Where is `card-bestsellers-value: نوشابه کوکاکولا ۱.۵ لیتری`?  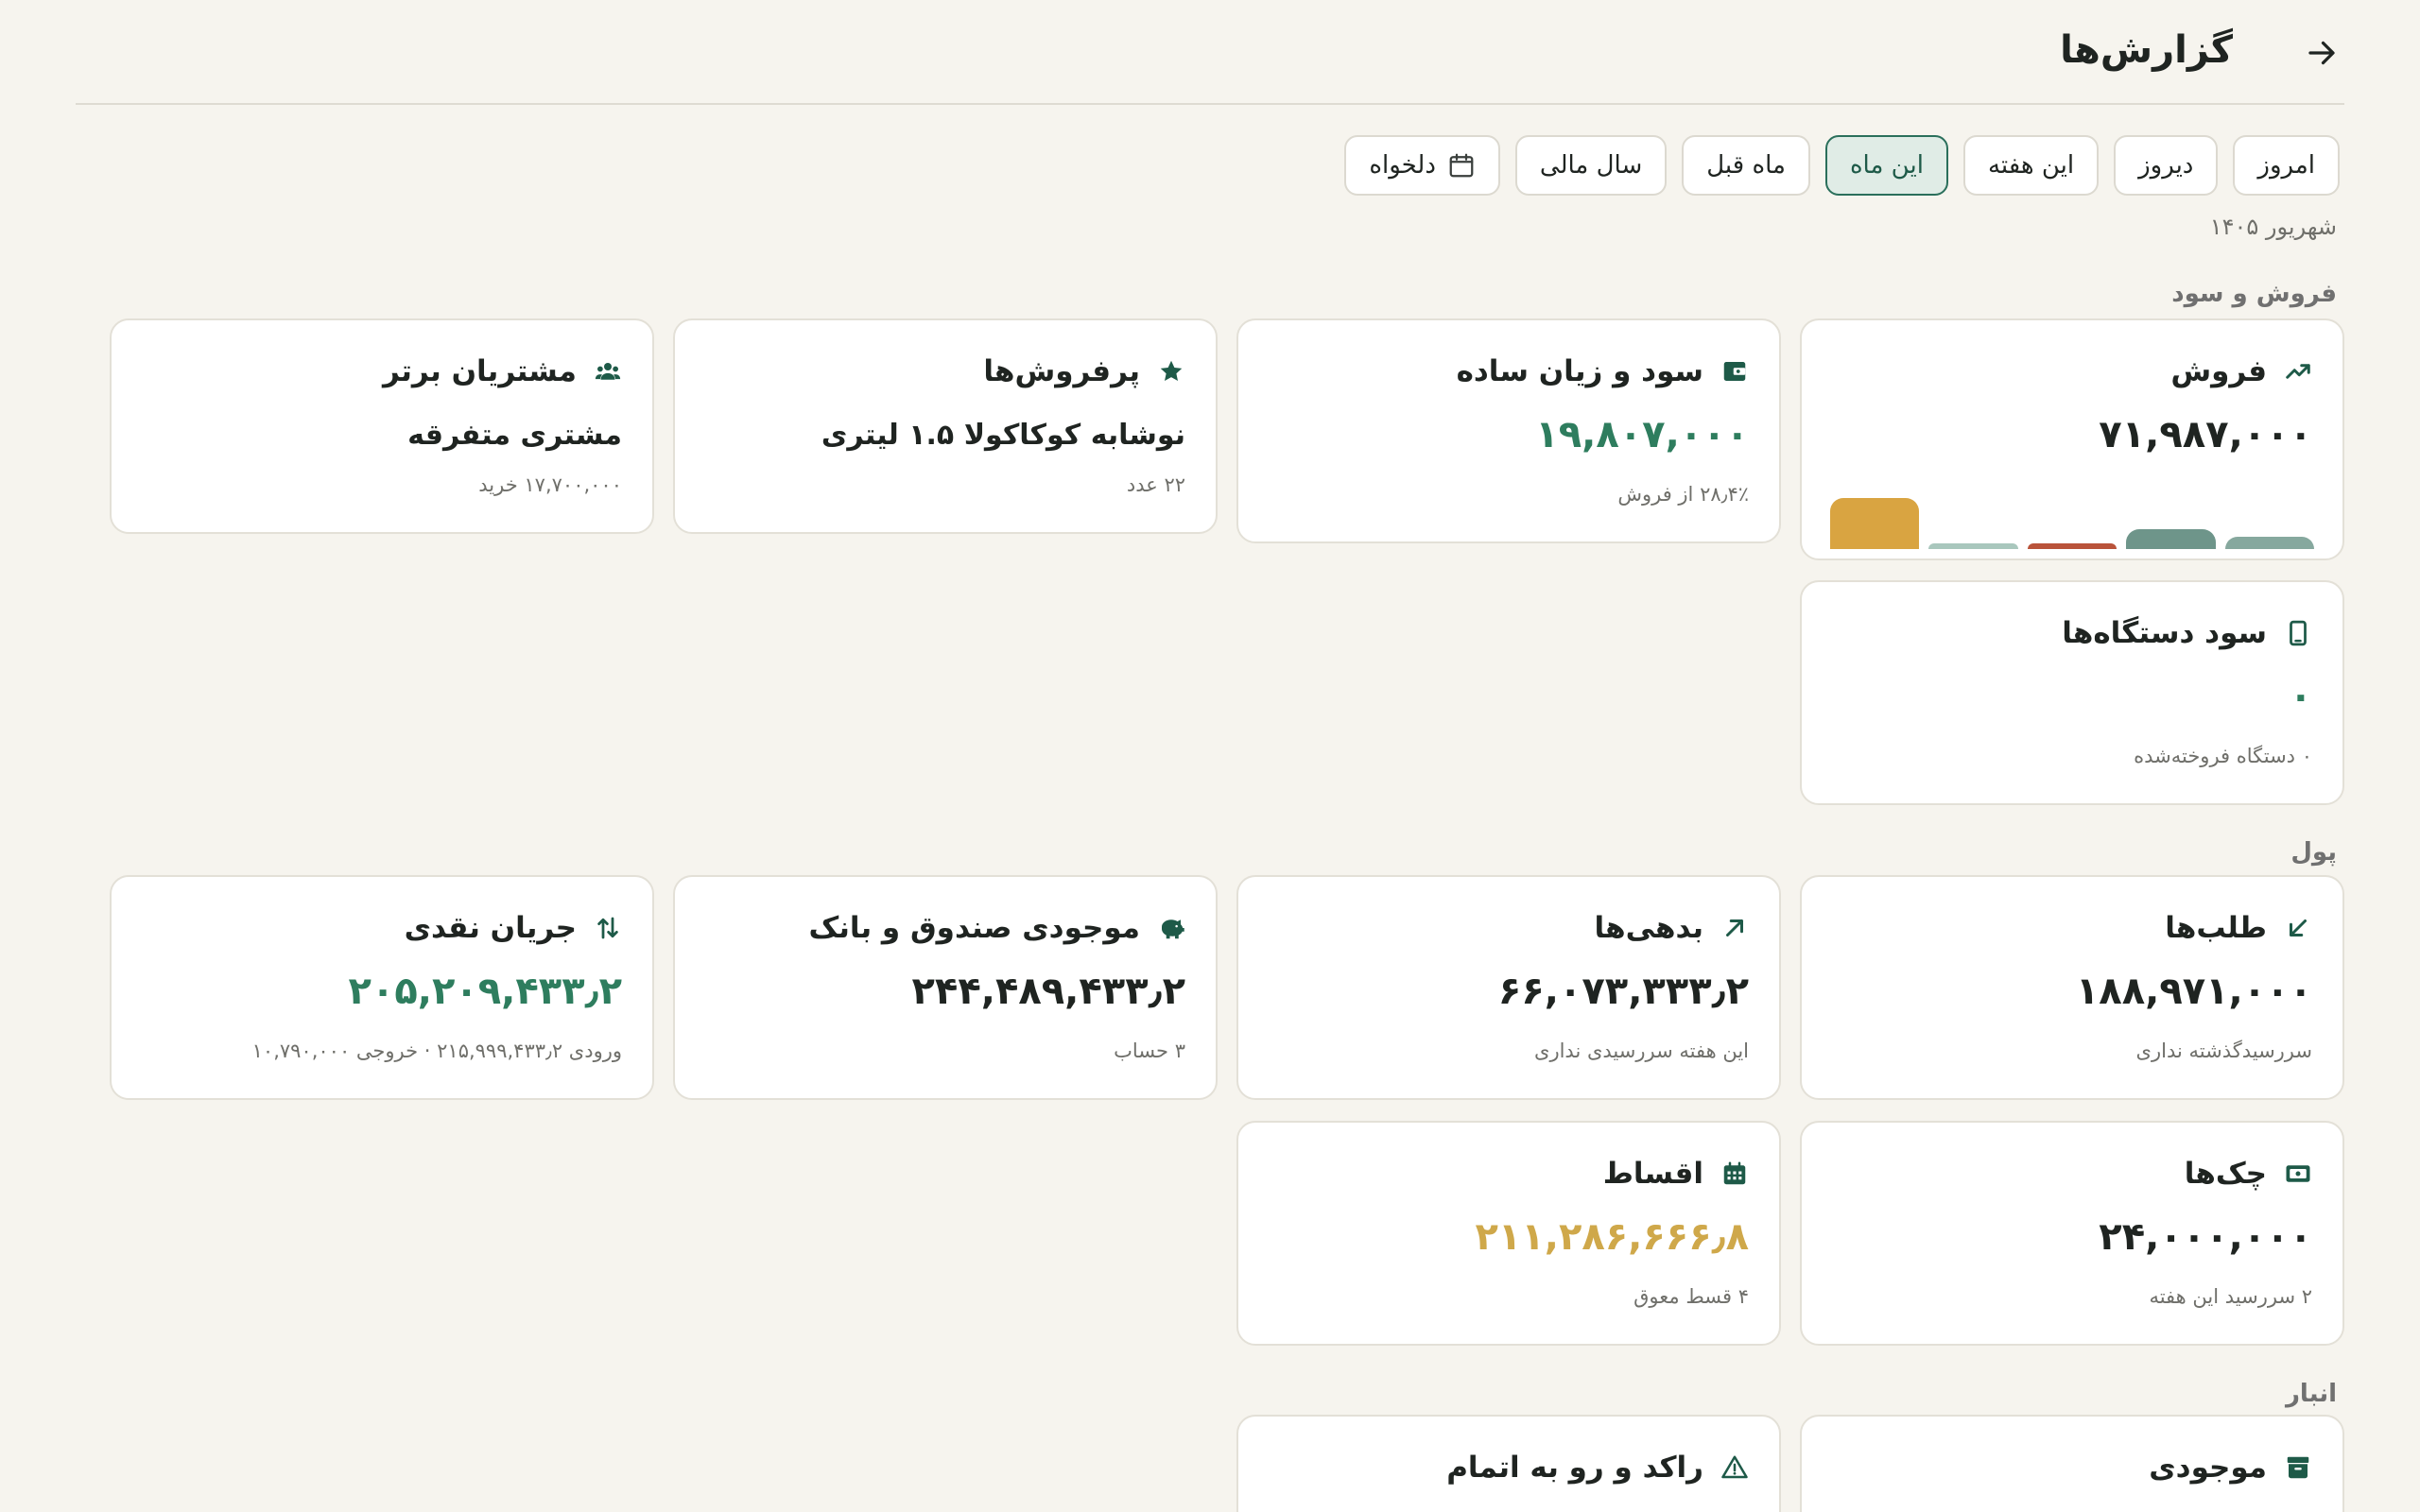 card-bestsellers-value: نوشابه کوکاکولا ۱.۵ لیتری is located at coordinates (1003, 435).